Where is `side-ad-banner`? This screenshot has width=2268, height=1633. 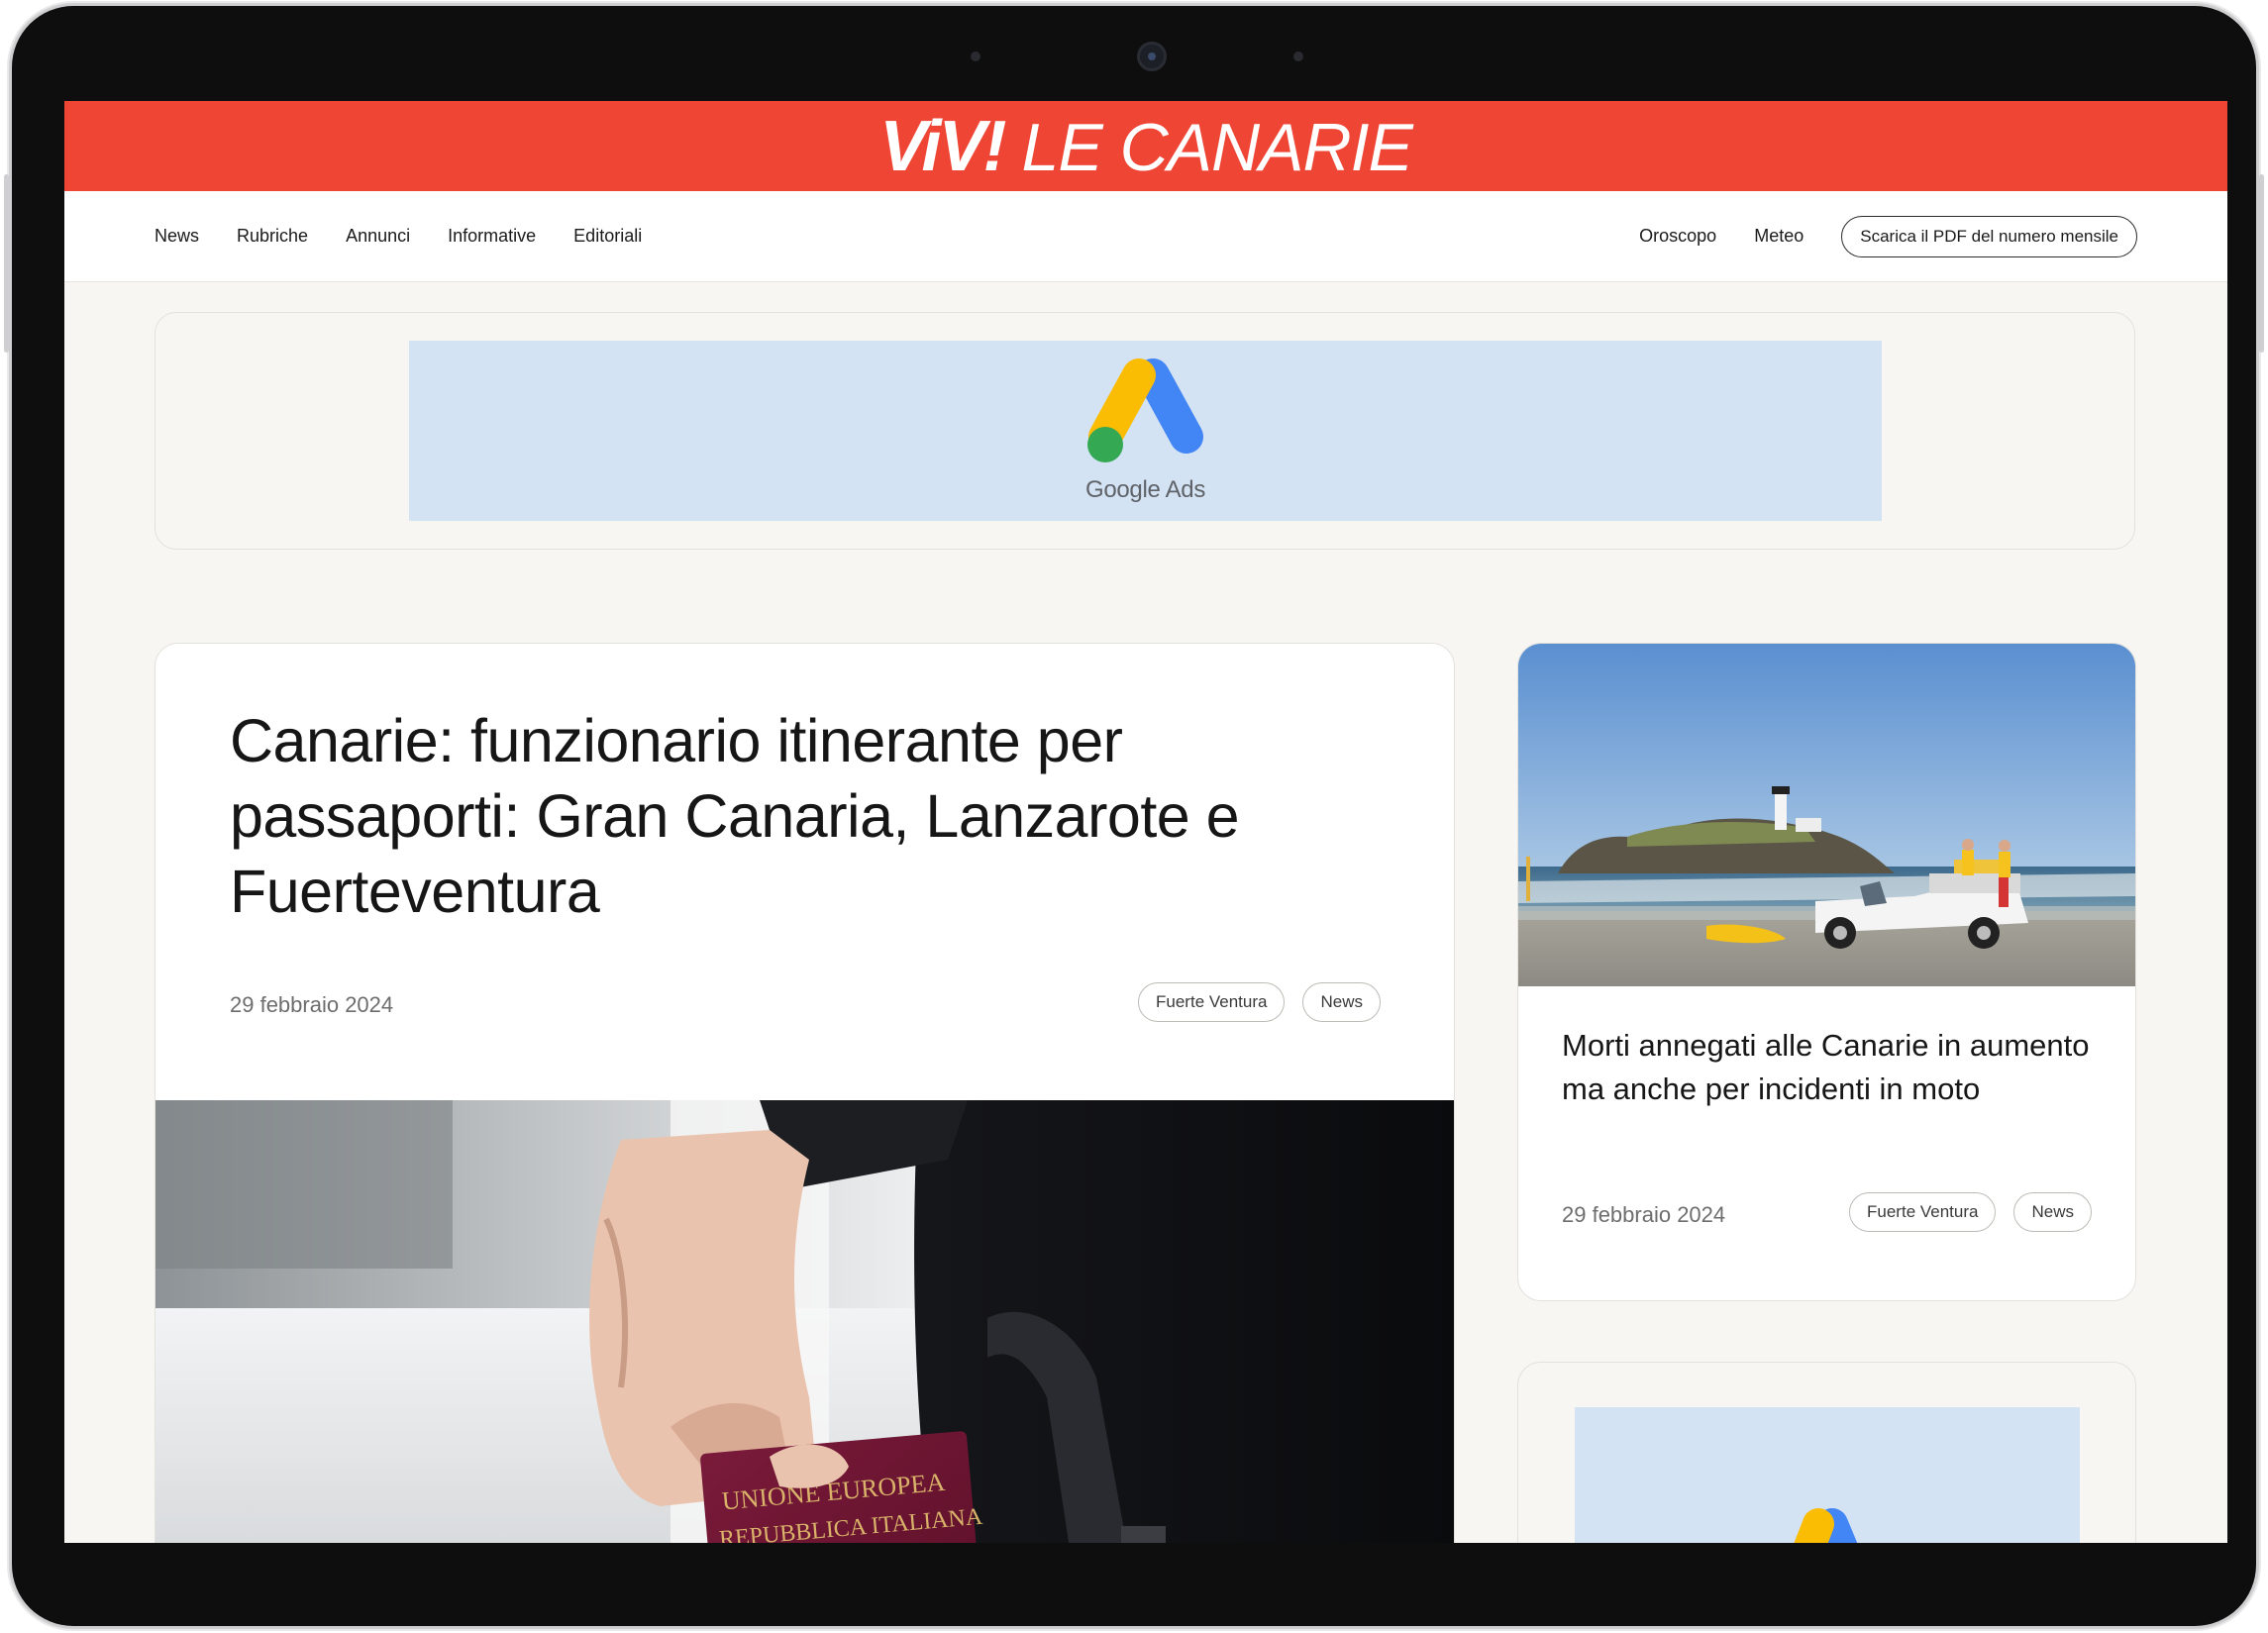
side-ad-banner is located at coordinates (1826, 1452).